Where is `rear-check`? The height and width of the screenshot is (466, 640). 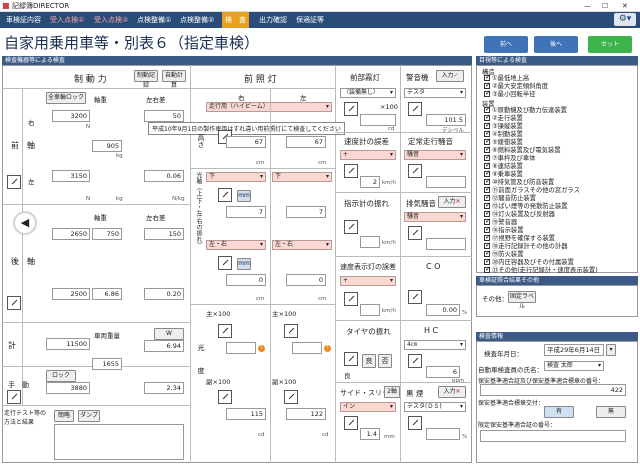
rear-check is located at coordinates (14, 303).